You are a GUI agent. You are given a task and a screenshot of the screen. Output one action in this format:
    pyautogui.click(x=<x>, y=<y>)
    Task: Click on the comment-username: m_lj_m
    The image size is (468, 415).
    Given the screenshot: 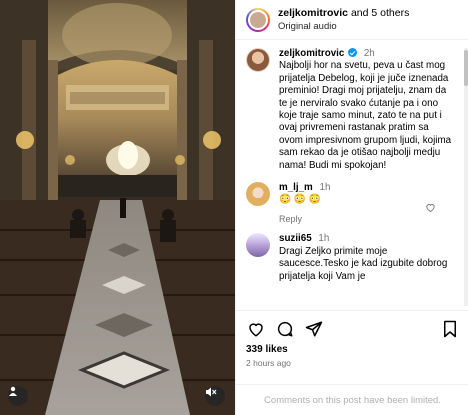 What is the action you would take?
    pyautogui.click(x=296, y=187)
    